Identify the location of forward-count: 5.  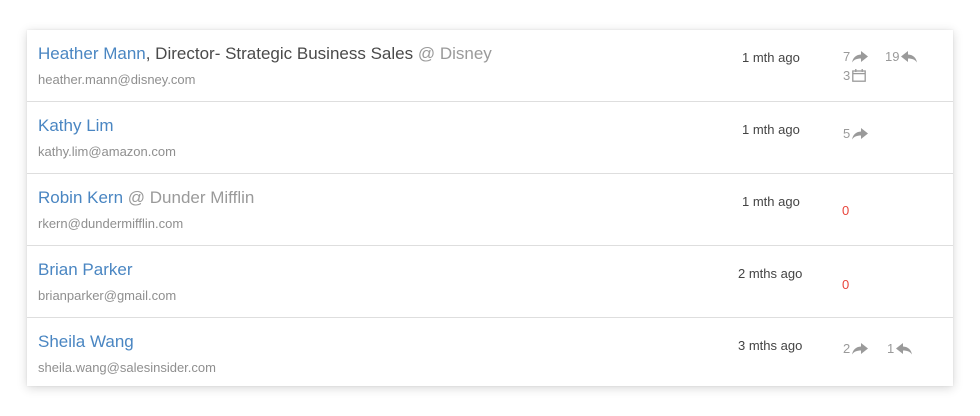
(856, 133).